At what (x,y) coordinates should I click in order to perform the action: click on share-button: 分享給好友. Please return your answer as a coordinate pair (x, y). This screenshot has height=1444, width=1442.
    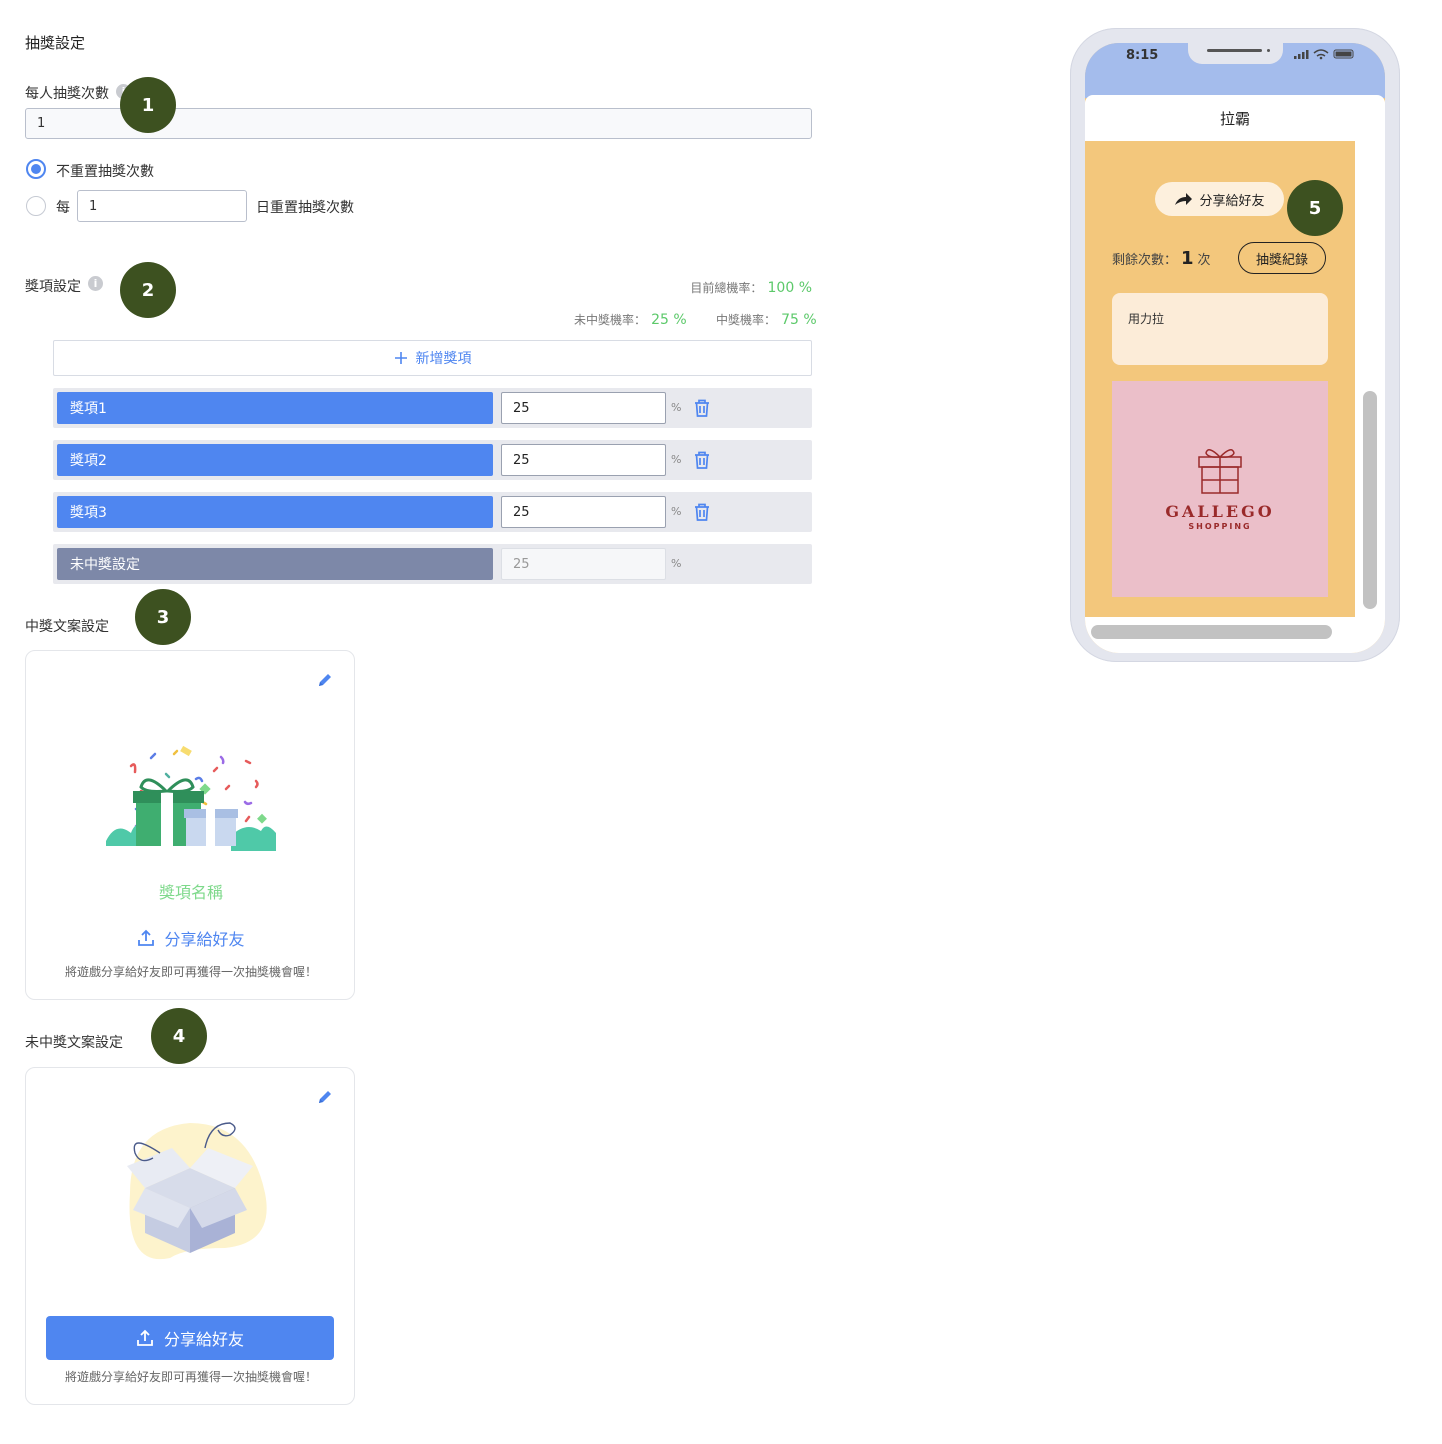
    Looking at the image, I should click on (190, 1338).